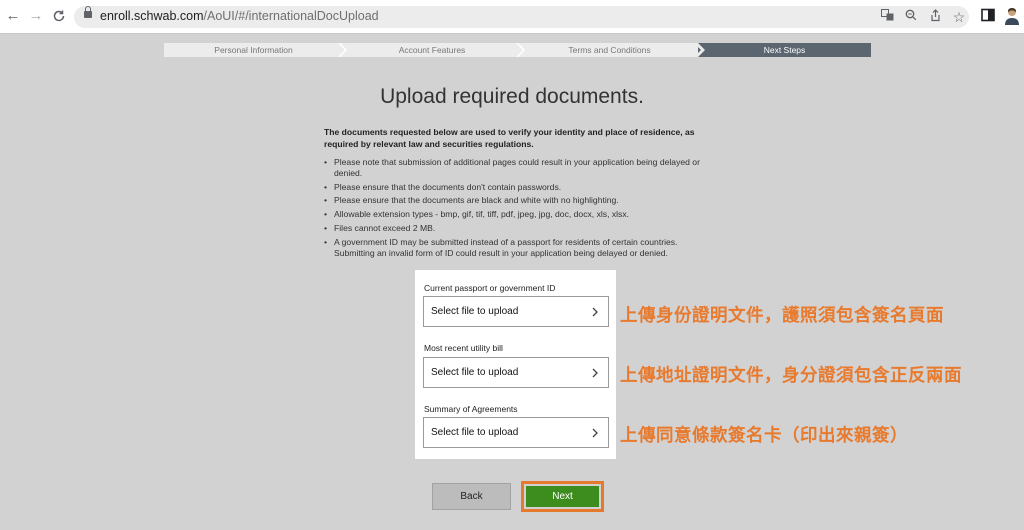 The width and height of the screenshot is (1024, 530). Describe the element at coordinates (609, 50) in the screenshot. I see `step-terms-and-conditions: Terms and Conditions` at that location.